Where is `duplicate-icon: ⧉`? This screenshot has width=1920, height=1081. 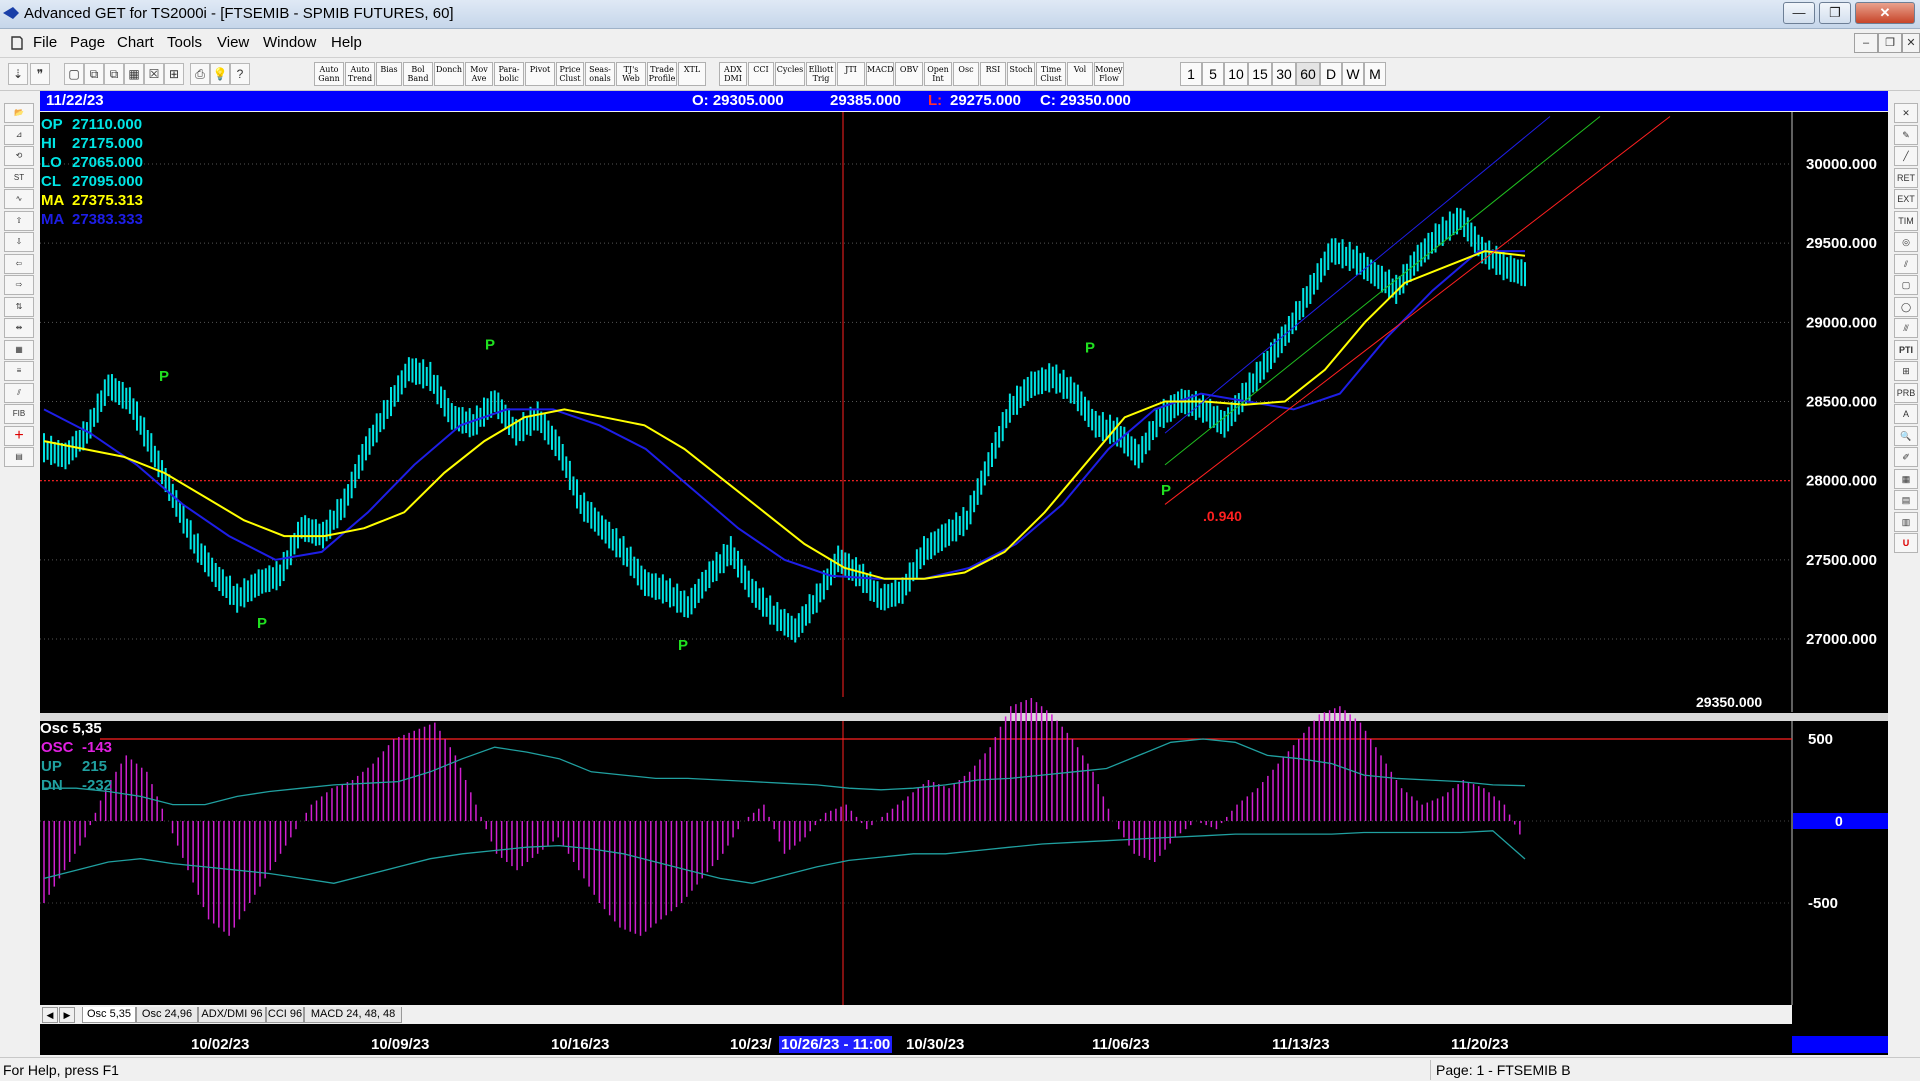
duplicate-icon: ⧉ is located at coordinates (114, 74).